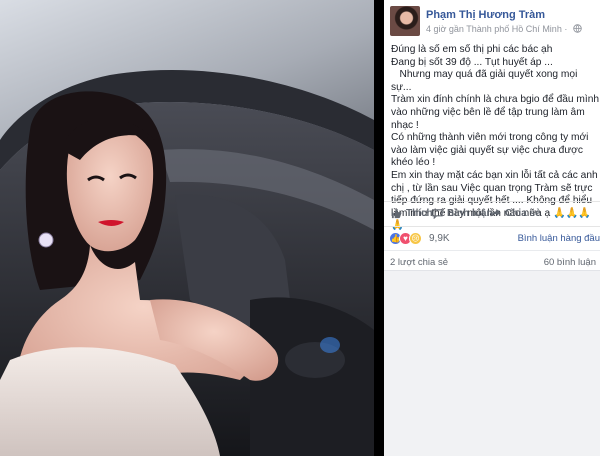 The image size is (600, 456). I want to click on post-timestamp: 4 giờ gần Thành phố Hồ Chí Minh ·, so click(496, 29).